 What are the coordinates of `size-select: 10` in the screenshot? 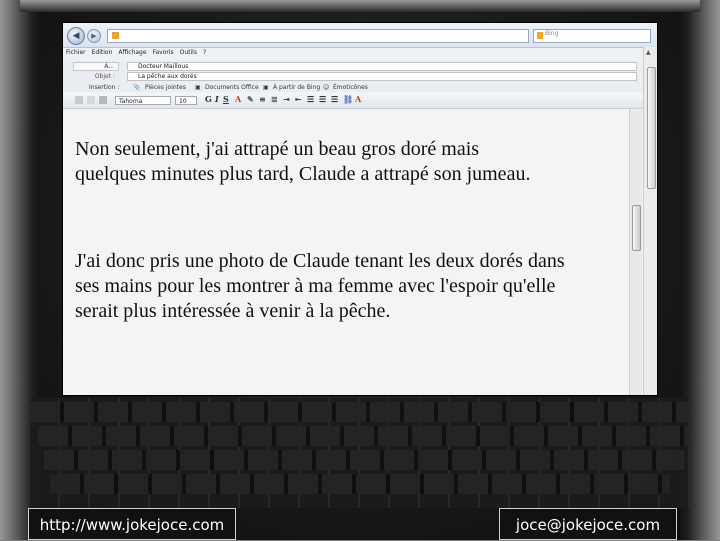 It's located at (186, 100).